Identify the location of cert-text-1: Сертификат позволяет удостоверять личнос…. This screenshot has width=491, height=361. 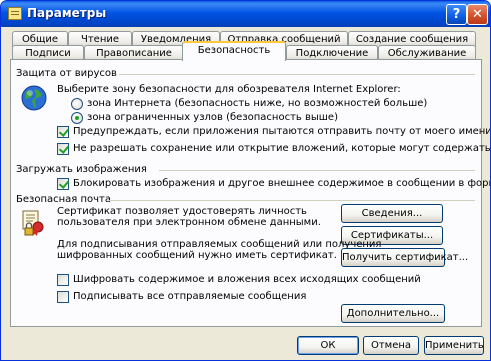
(182, 211).